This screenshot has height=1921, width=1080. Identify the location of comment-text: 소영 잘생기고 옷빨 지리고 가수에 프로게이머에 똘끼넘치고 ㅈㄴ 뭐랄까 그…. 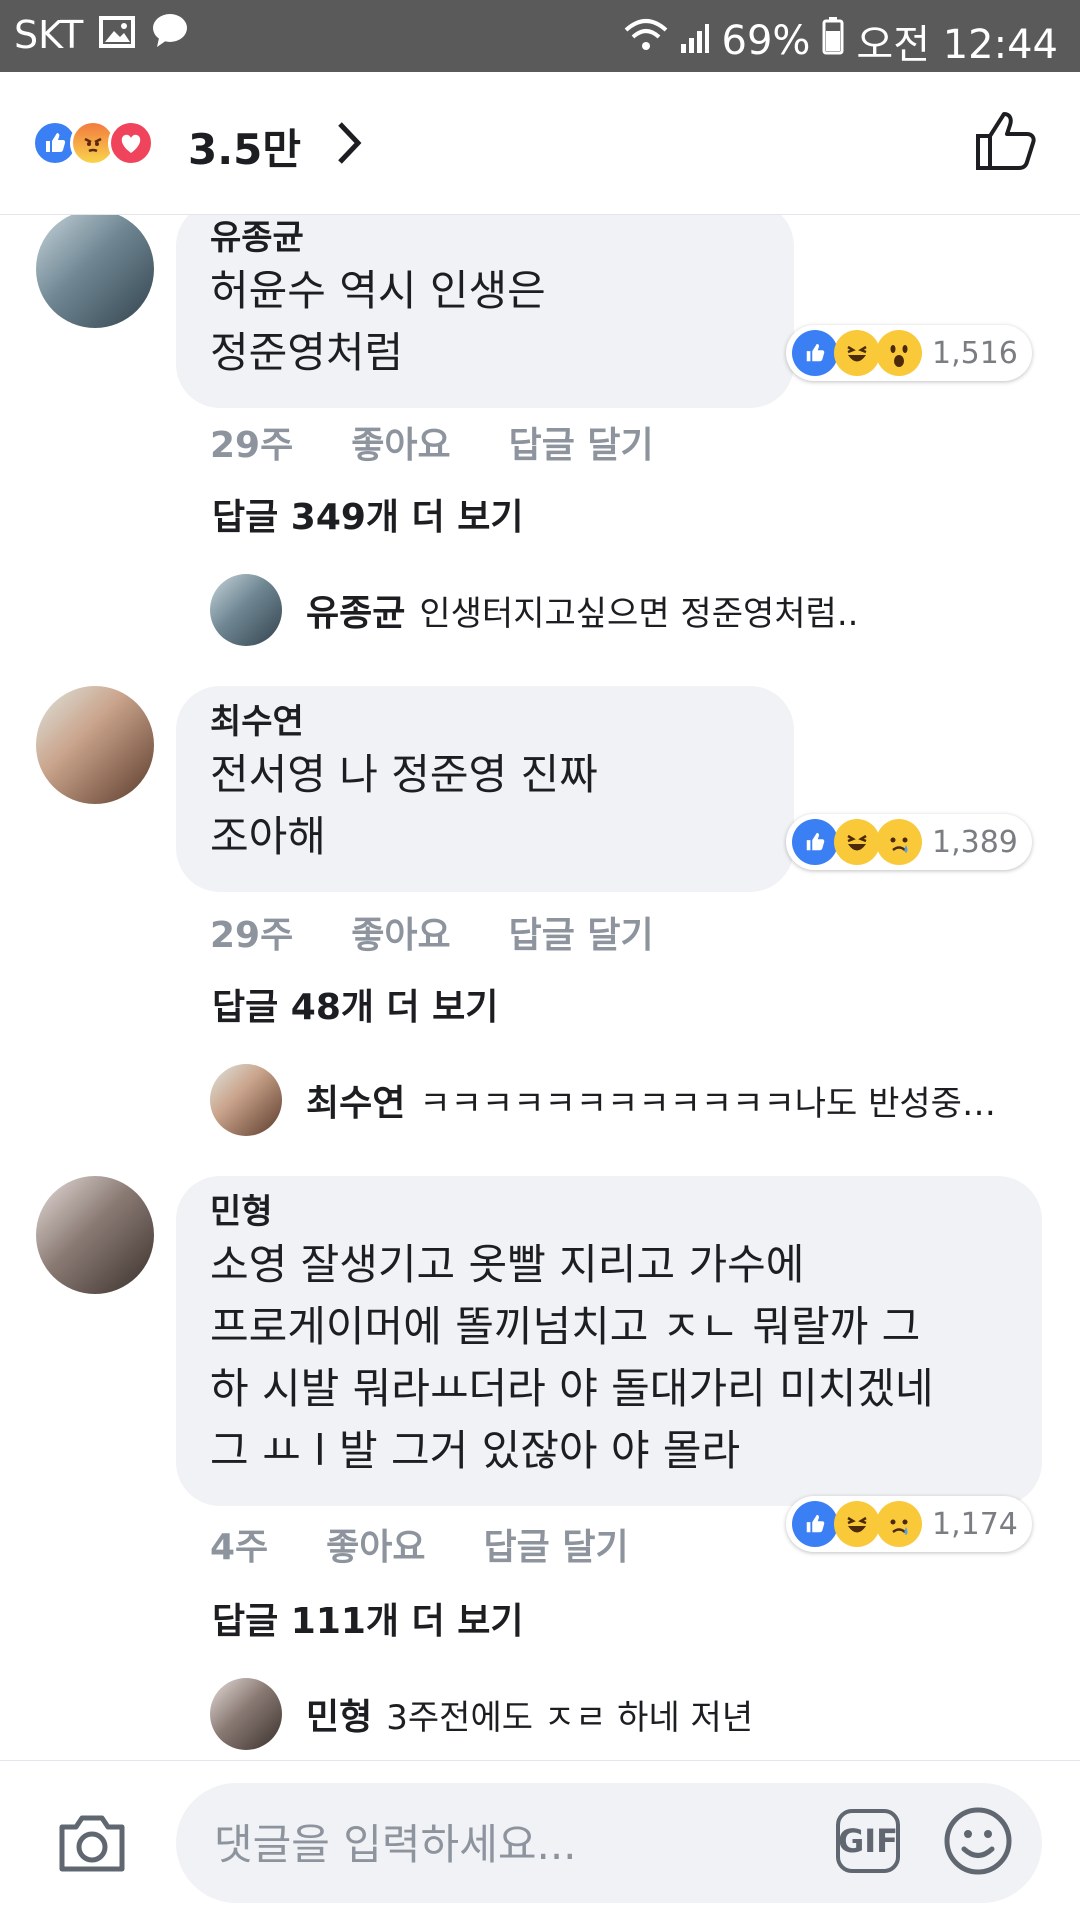
(572, 1357).